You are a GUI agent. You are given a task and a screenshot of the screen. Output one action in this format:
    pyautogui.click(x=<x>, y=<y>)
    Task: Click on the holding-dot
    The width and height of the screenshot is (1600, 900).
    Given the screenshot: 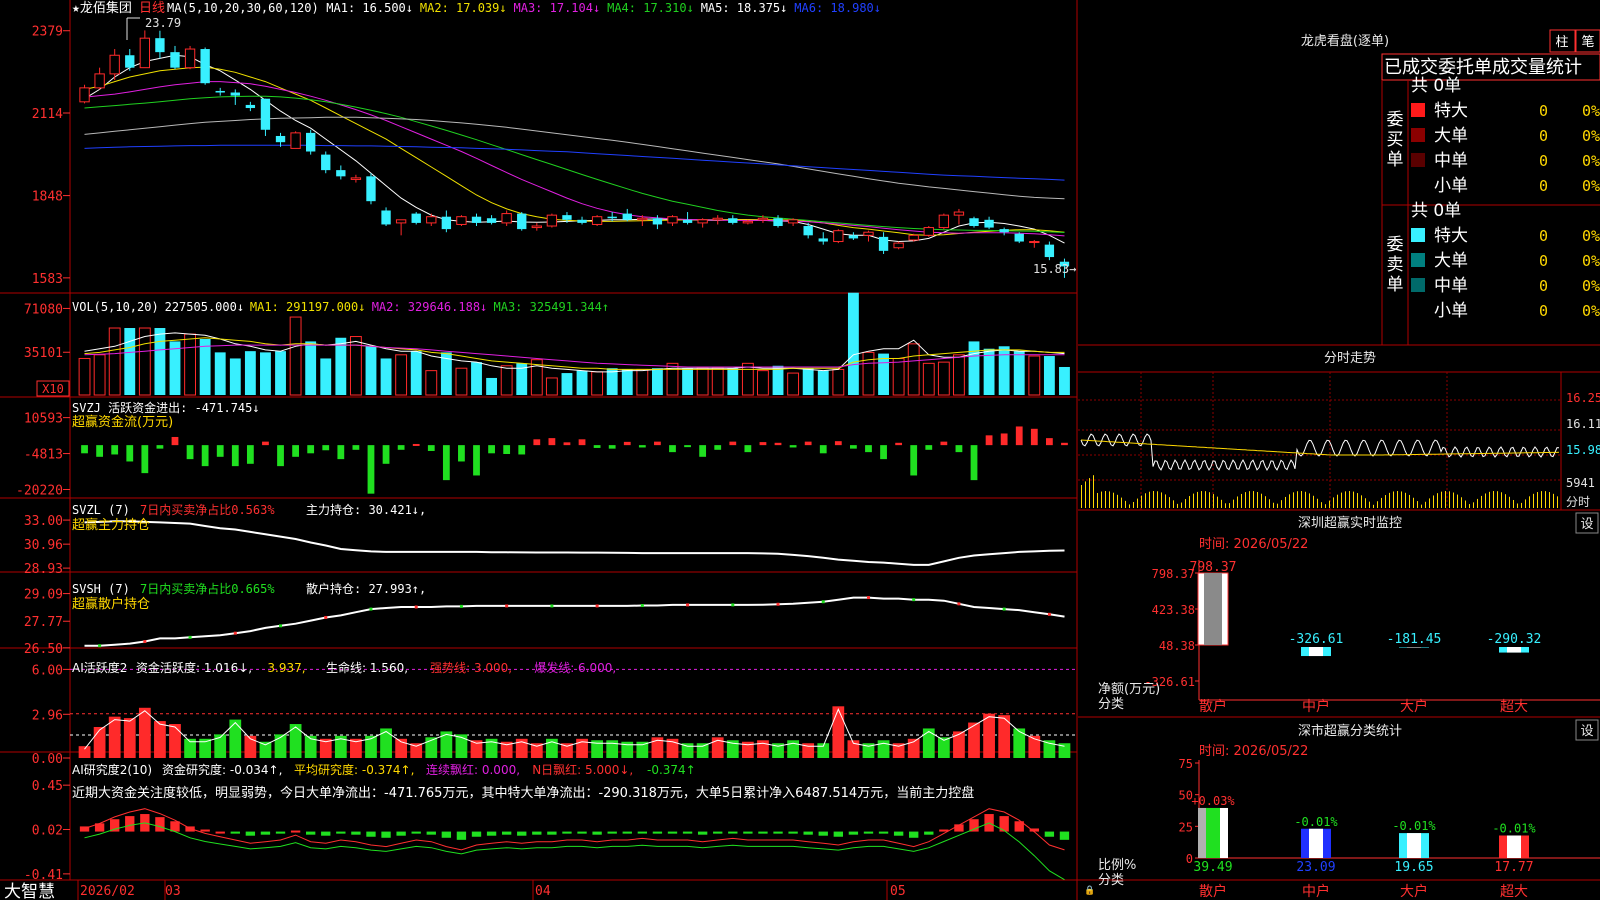 What is the action you would take?
    pyautogui.click(x=416, y=607)
    